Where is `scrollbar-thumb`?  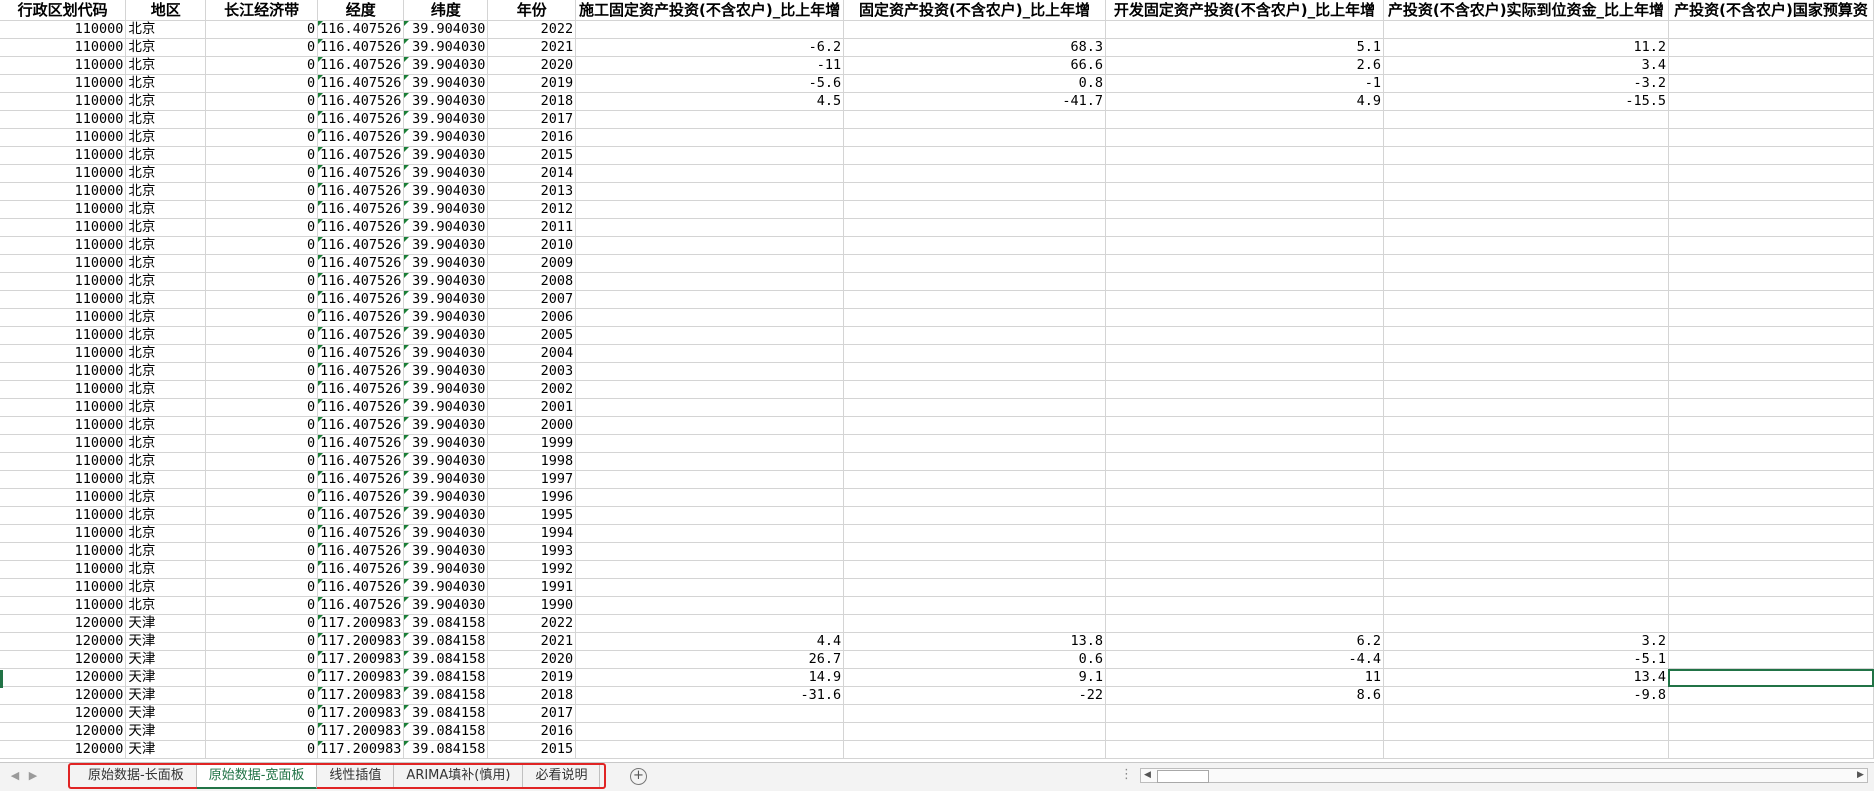
scrollbar-thumb is located at coordinates (1183, 776).